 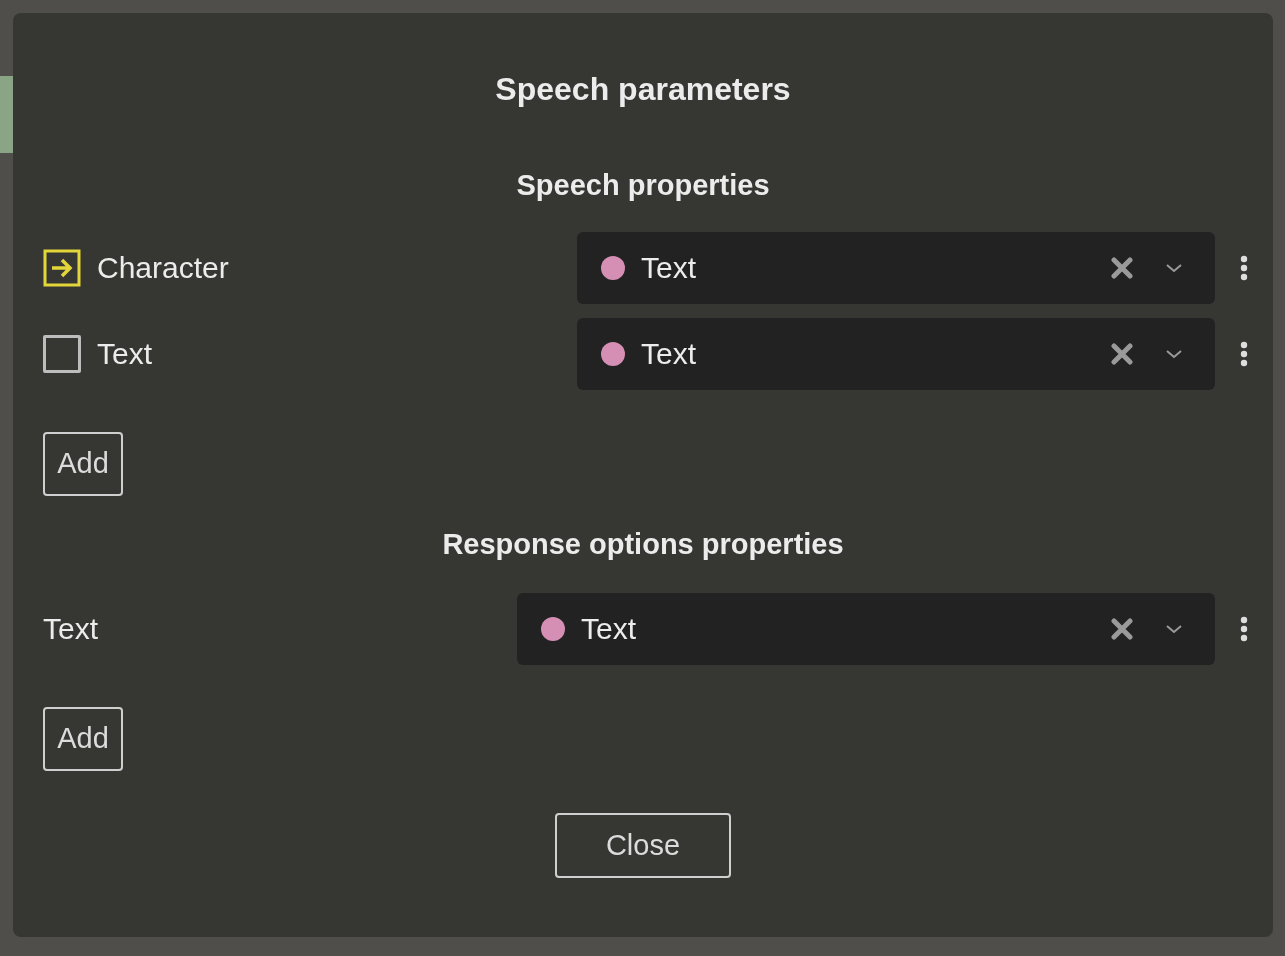 What do you see at coordinates (643, 89) in the screenshot?
I see `dialog-title: Speech parameters` at bounding box center [643, 89].